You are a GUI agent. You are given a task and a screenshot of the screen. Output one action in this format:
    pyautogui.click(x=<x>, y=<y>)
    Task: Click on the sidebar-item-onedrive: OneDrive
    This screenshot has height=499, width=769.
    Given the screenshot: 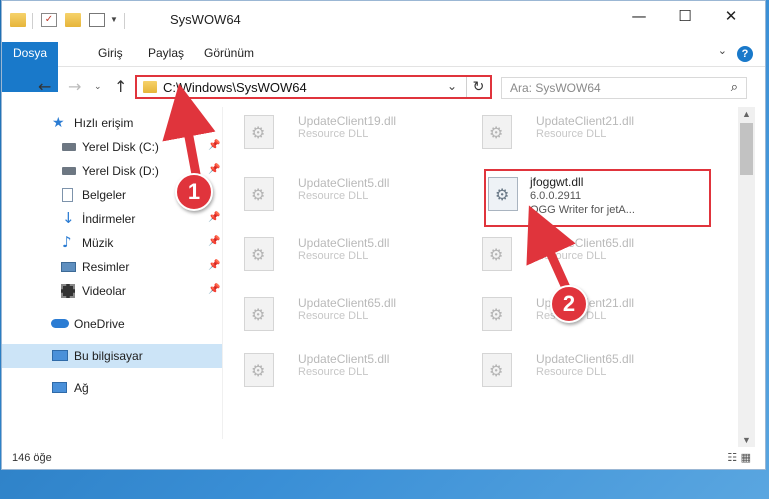 What is the action you would take?
    pyautogui.click(x=112, y=324)
    